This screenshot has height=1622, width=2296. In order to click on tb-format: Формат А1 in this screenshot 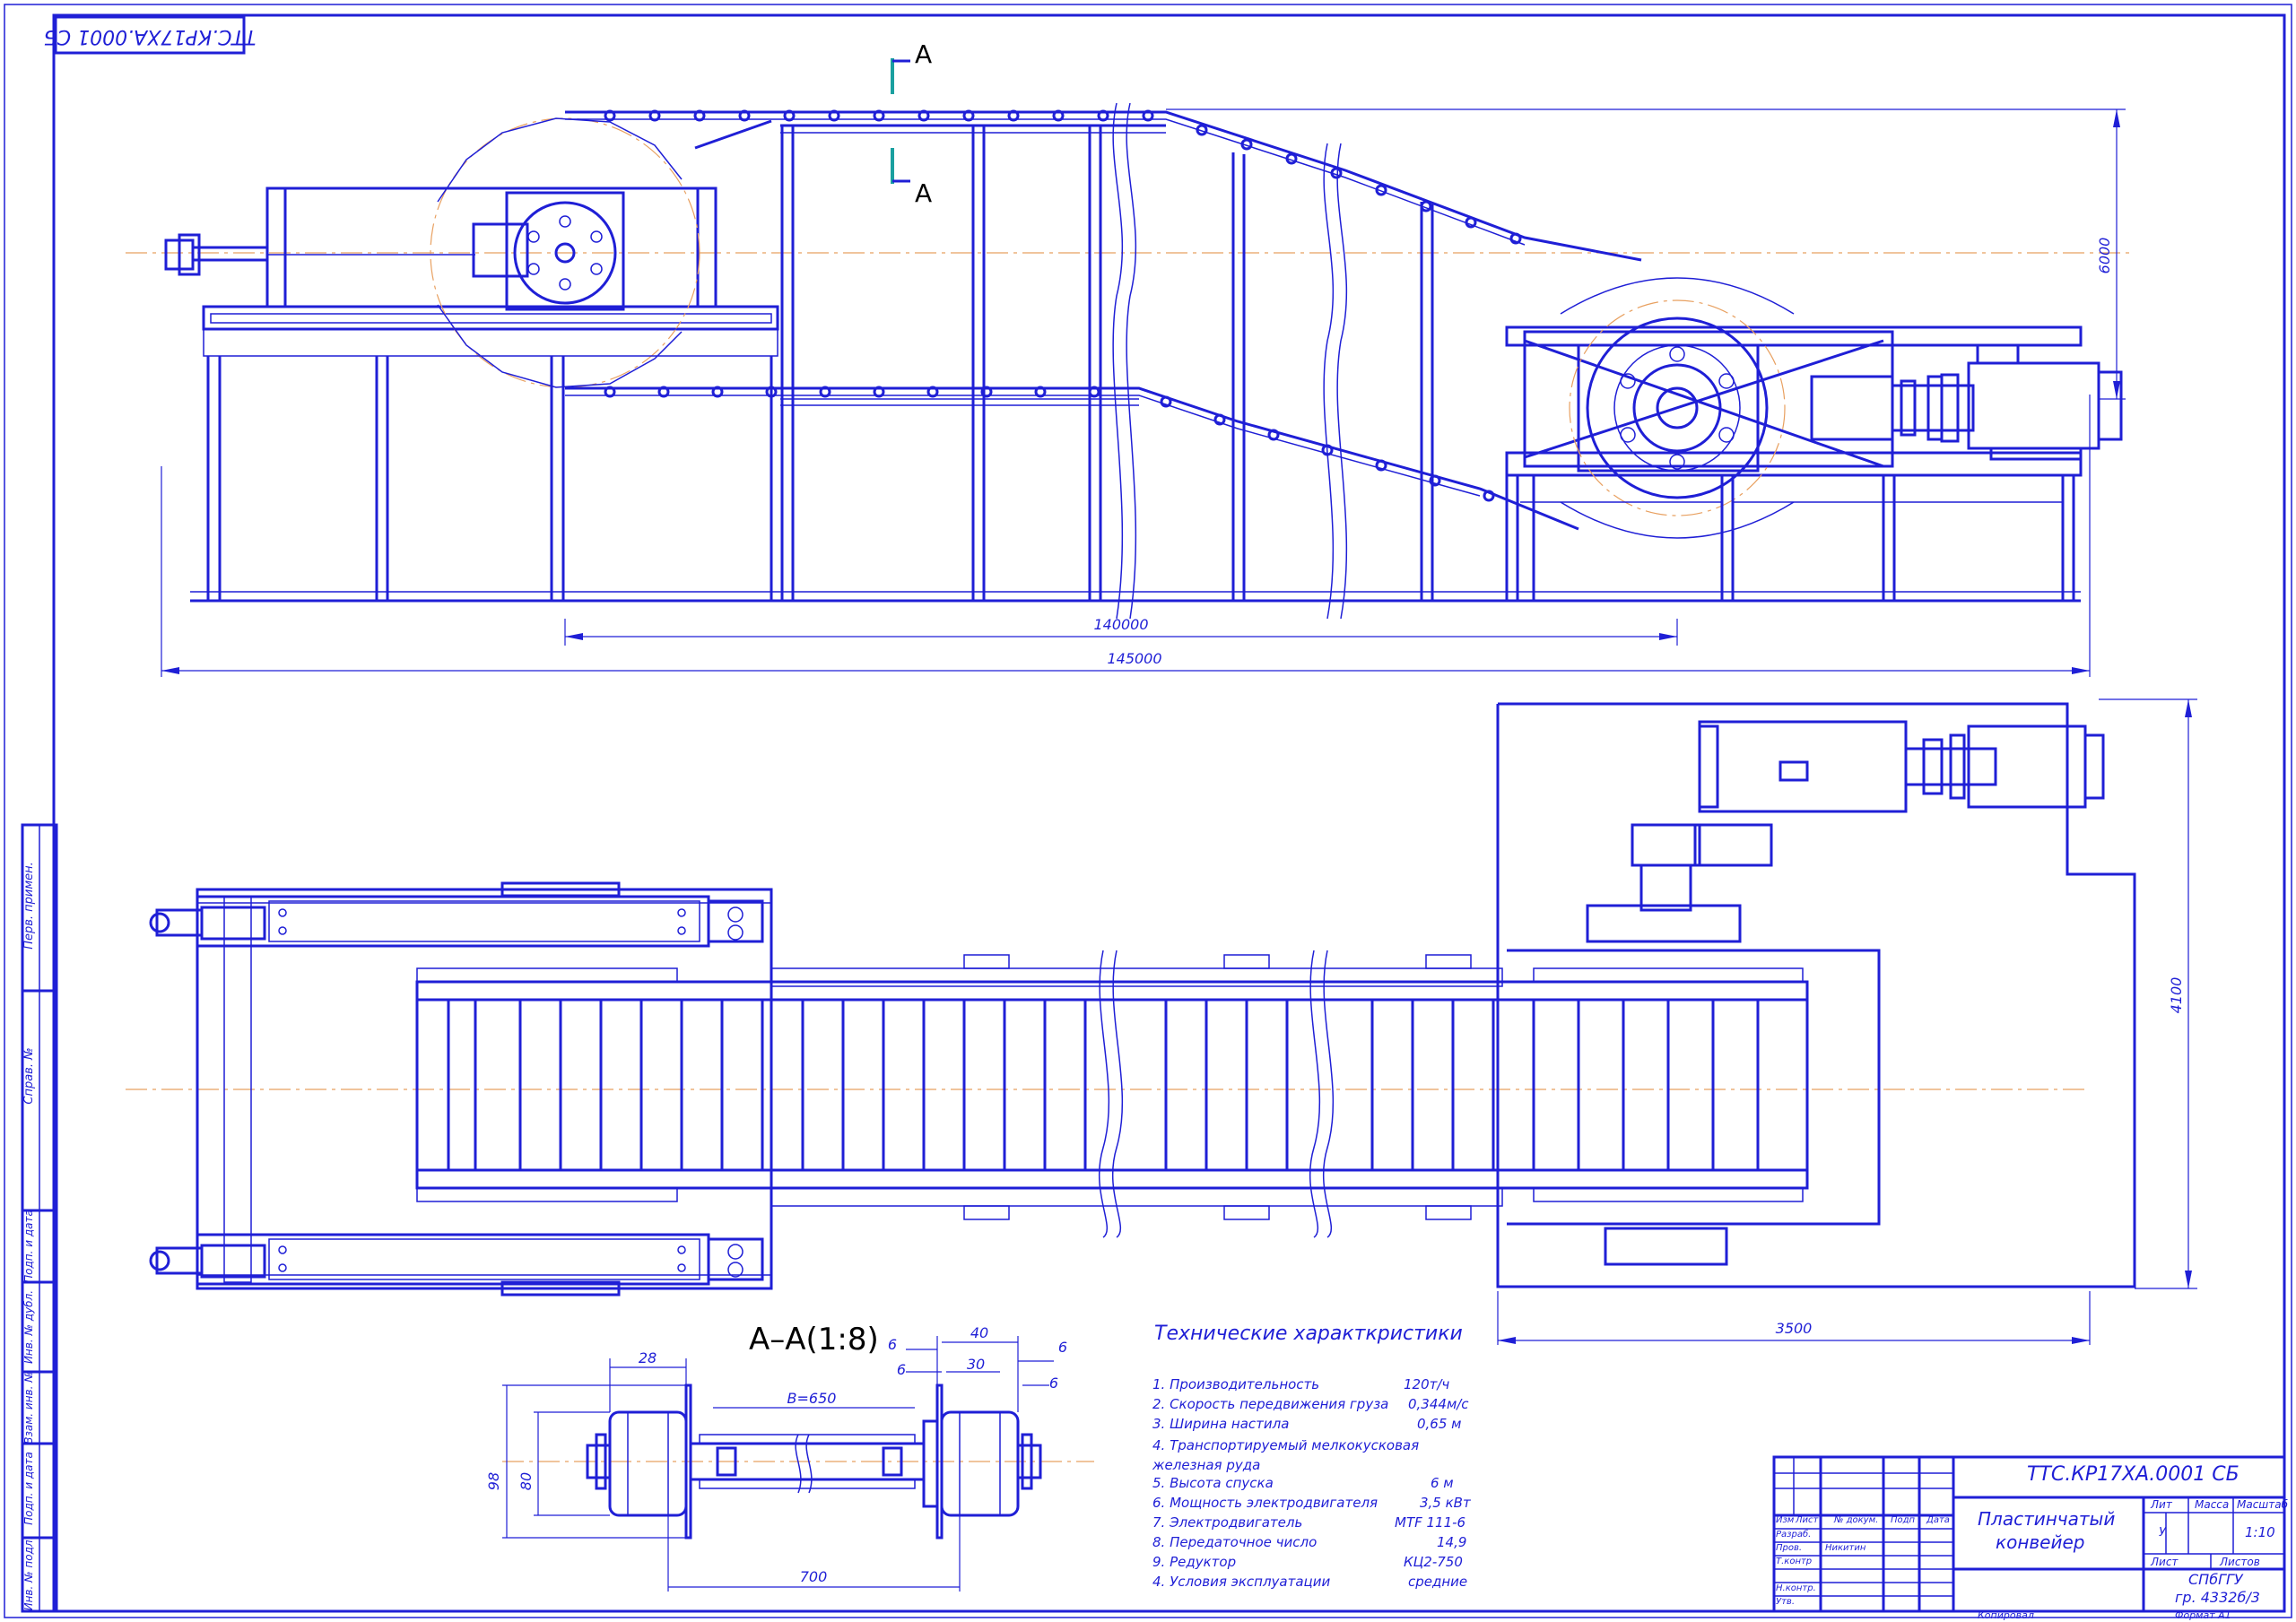, I will do `click(2203, 1615)`.